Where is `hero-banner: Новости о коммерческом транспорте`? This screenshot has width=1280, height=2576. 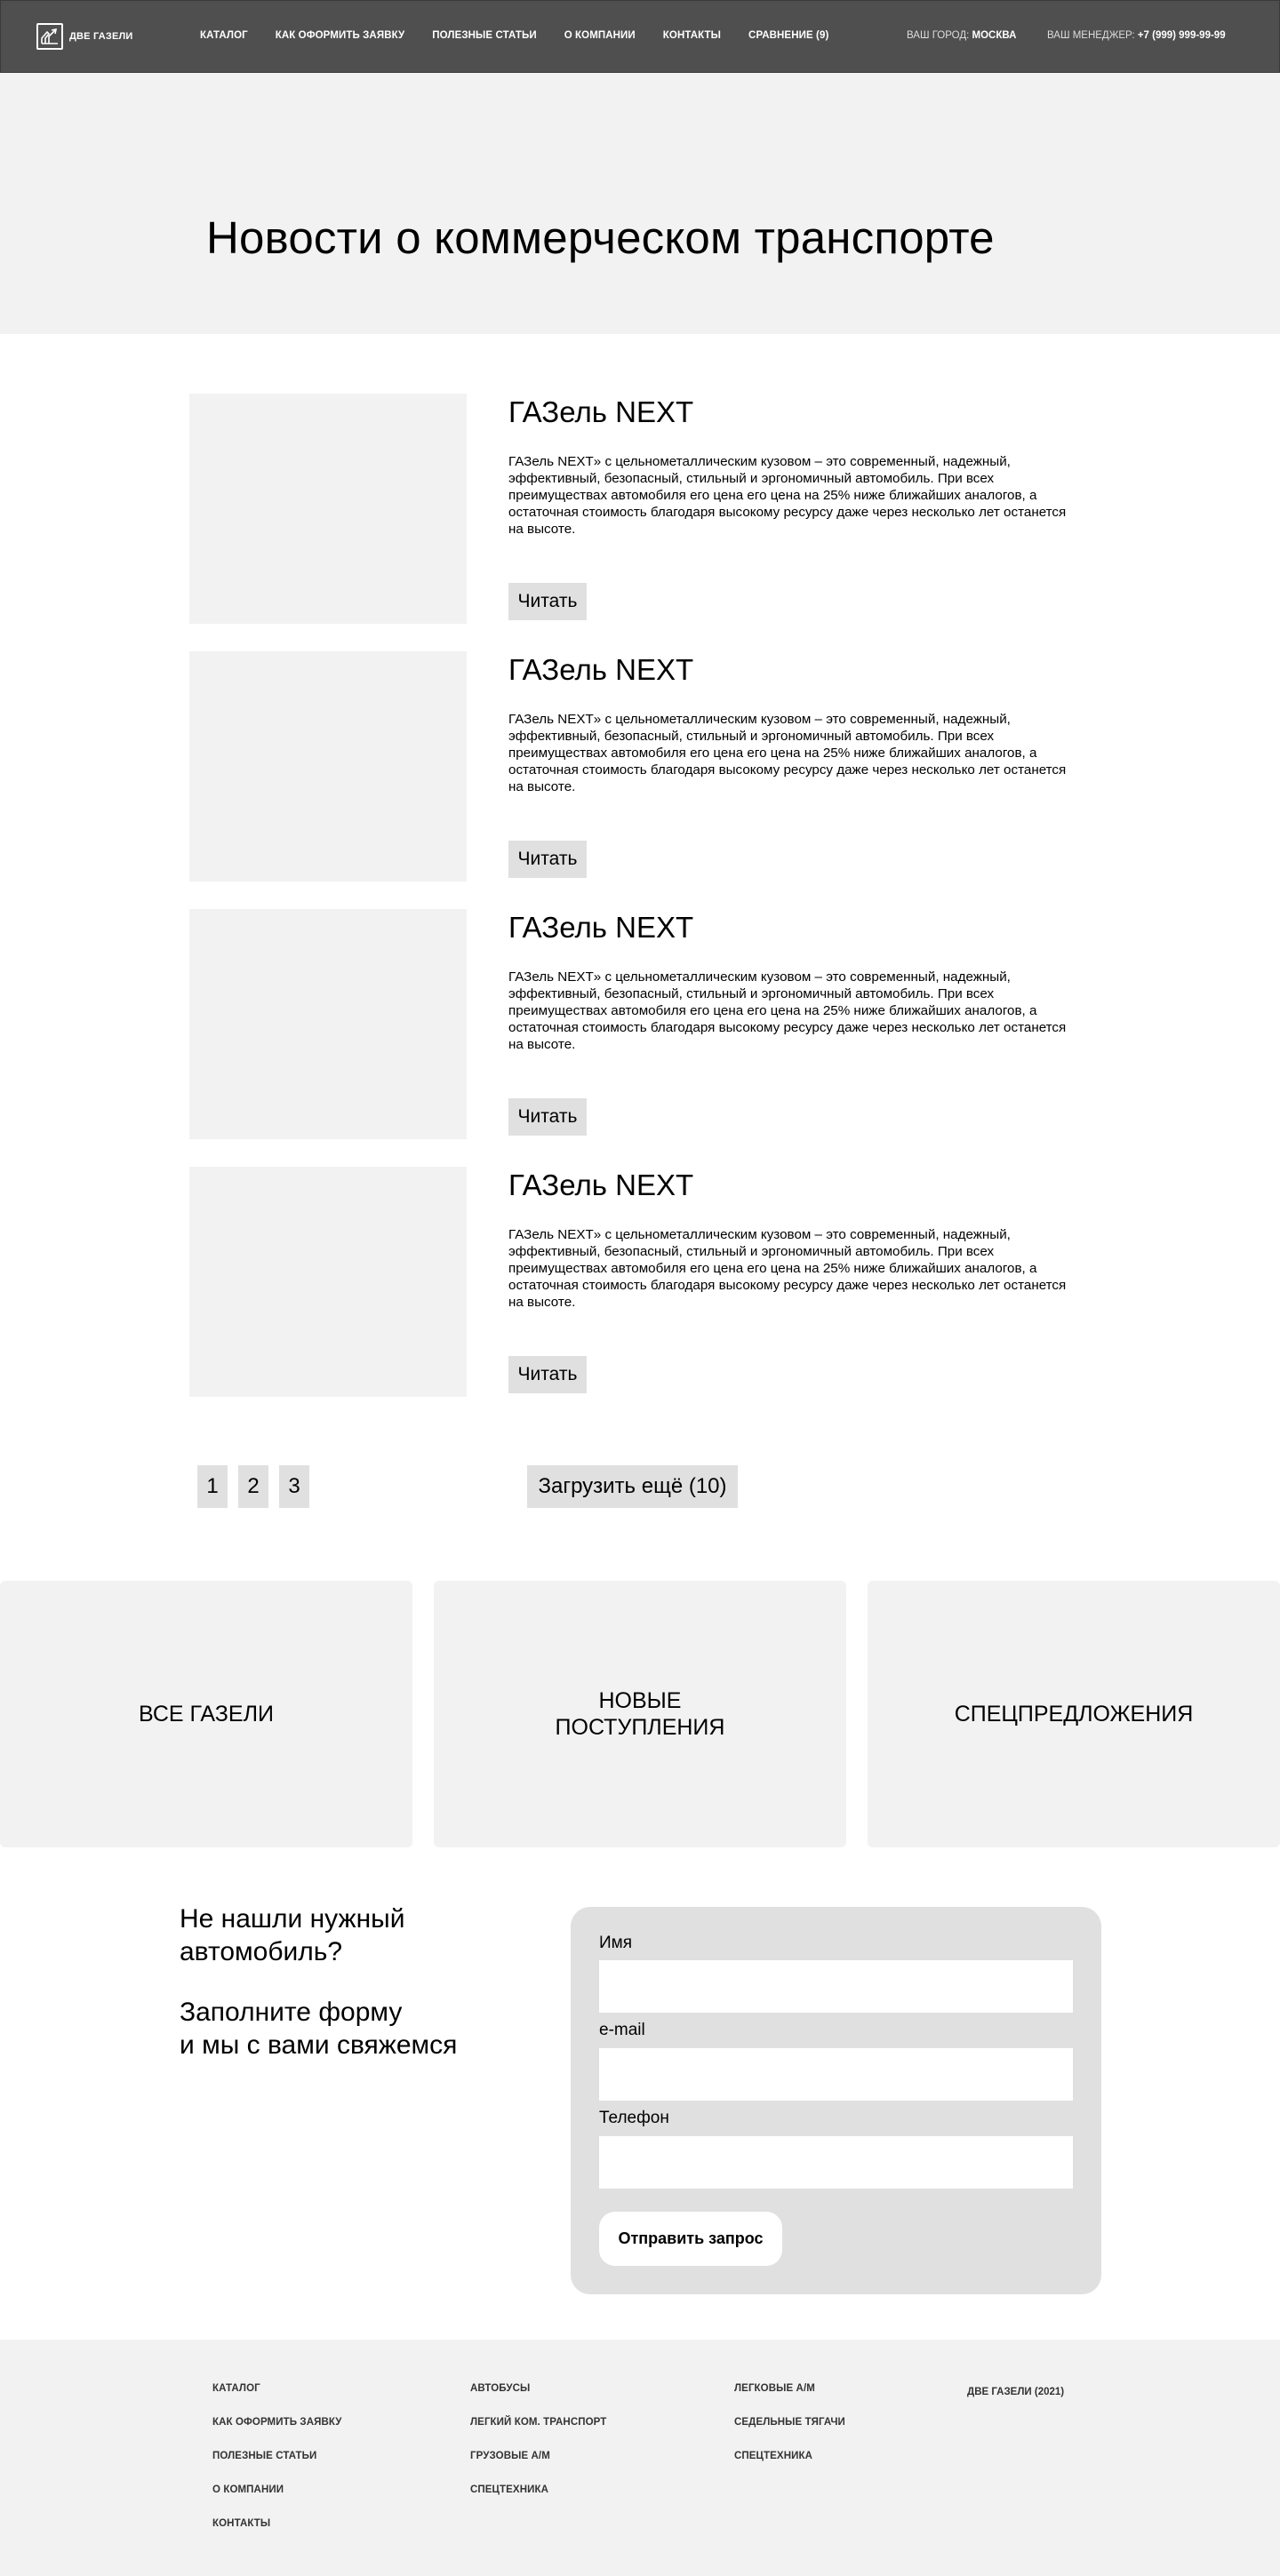
hero-banner: Новости о коммерческом транспорте is located at coordinates (640, 203).